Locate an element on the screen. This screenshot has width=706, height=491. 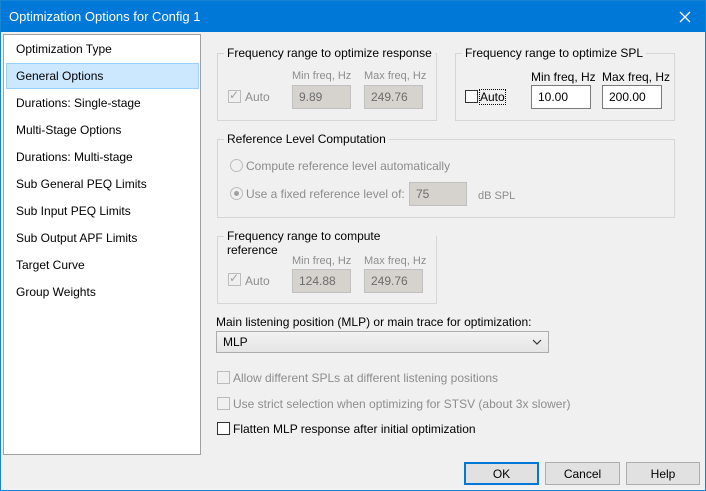
sidebar-item-general-options: General Options is located at coordinates (102, 76).